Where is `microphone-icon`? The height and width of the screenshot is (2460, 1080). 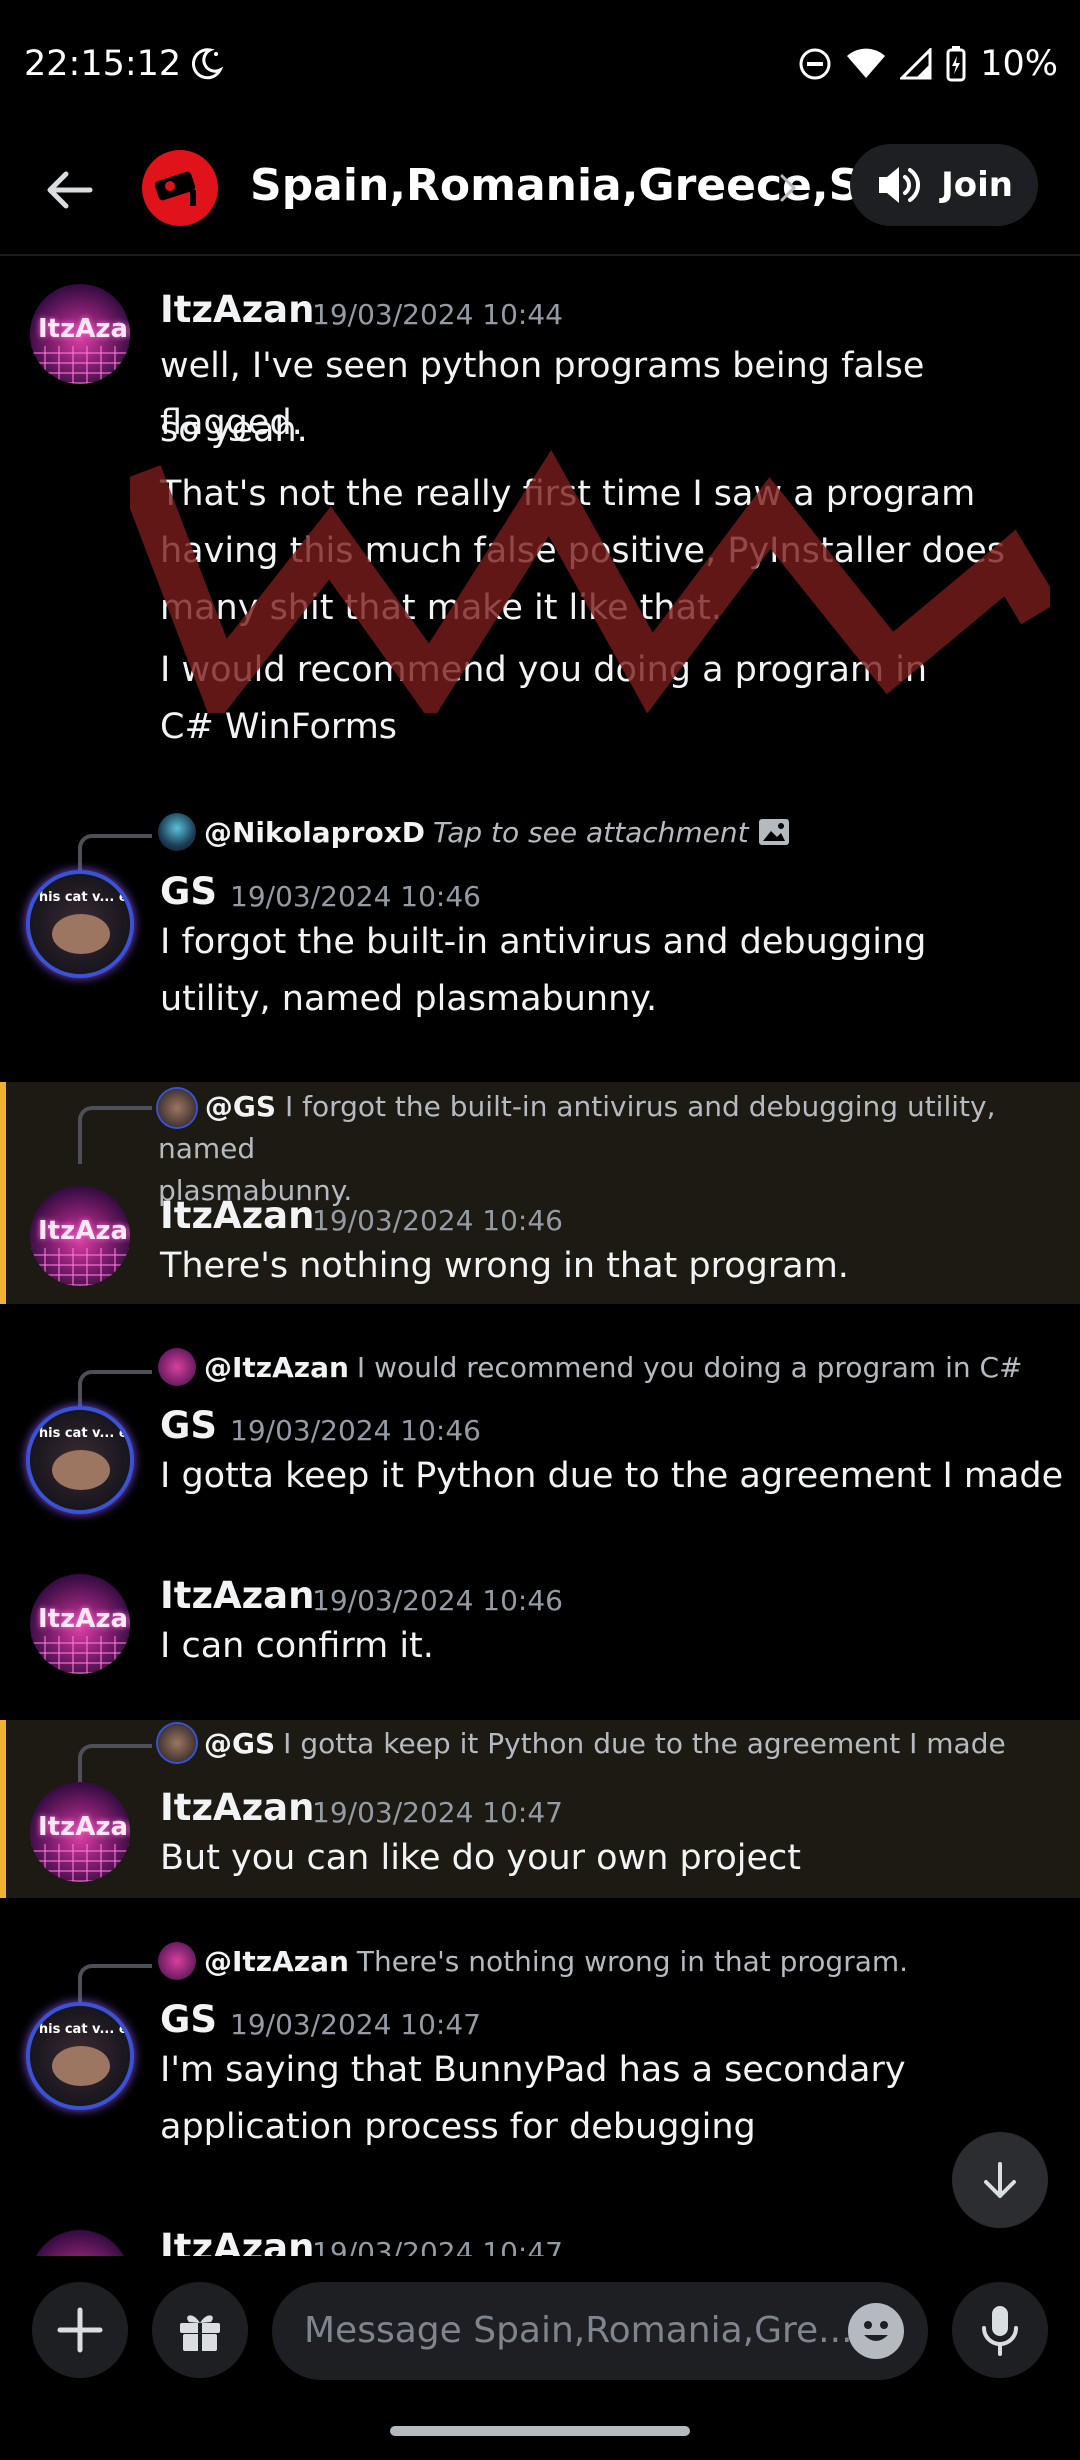
microphone-icon is located at coordinates (1000, 2331).